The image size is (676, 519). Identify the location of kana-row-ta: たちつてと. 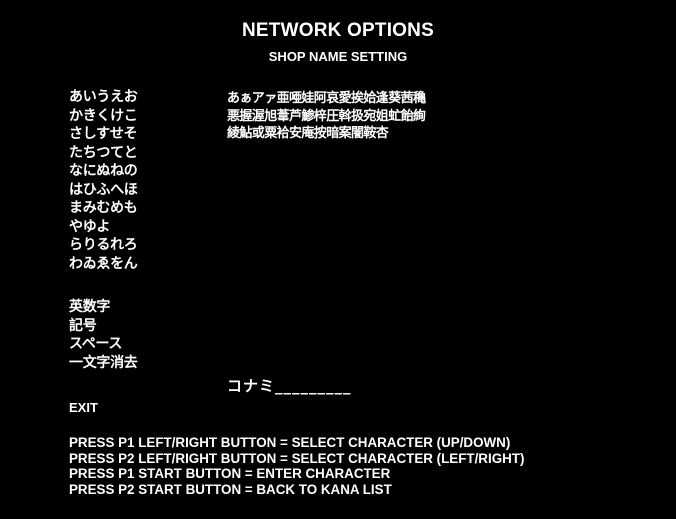
(103, 153).